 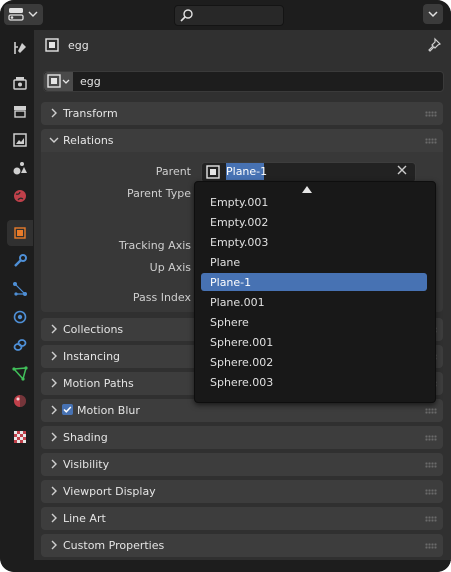 I want to click on tab-object, so click(x=20, y=233).